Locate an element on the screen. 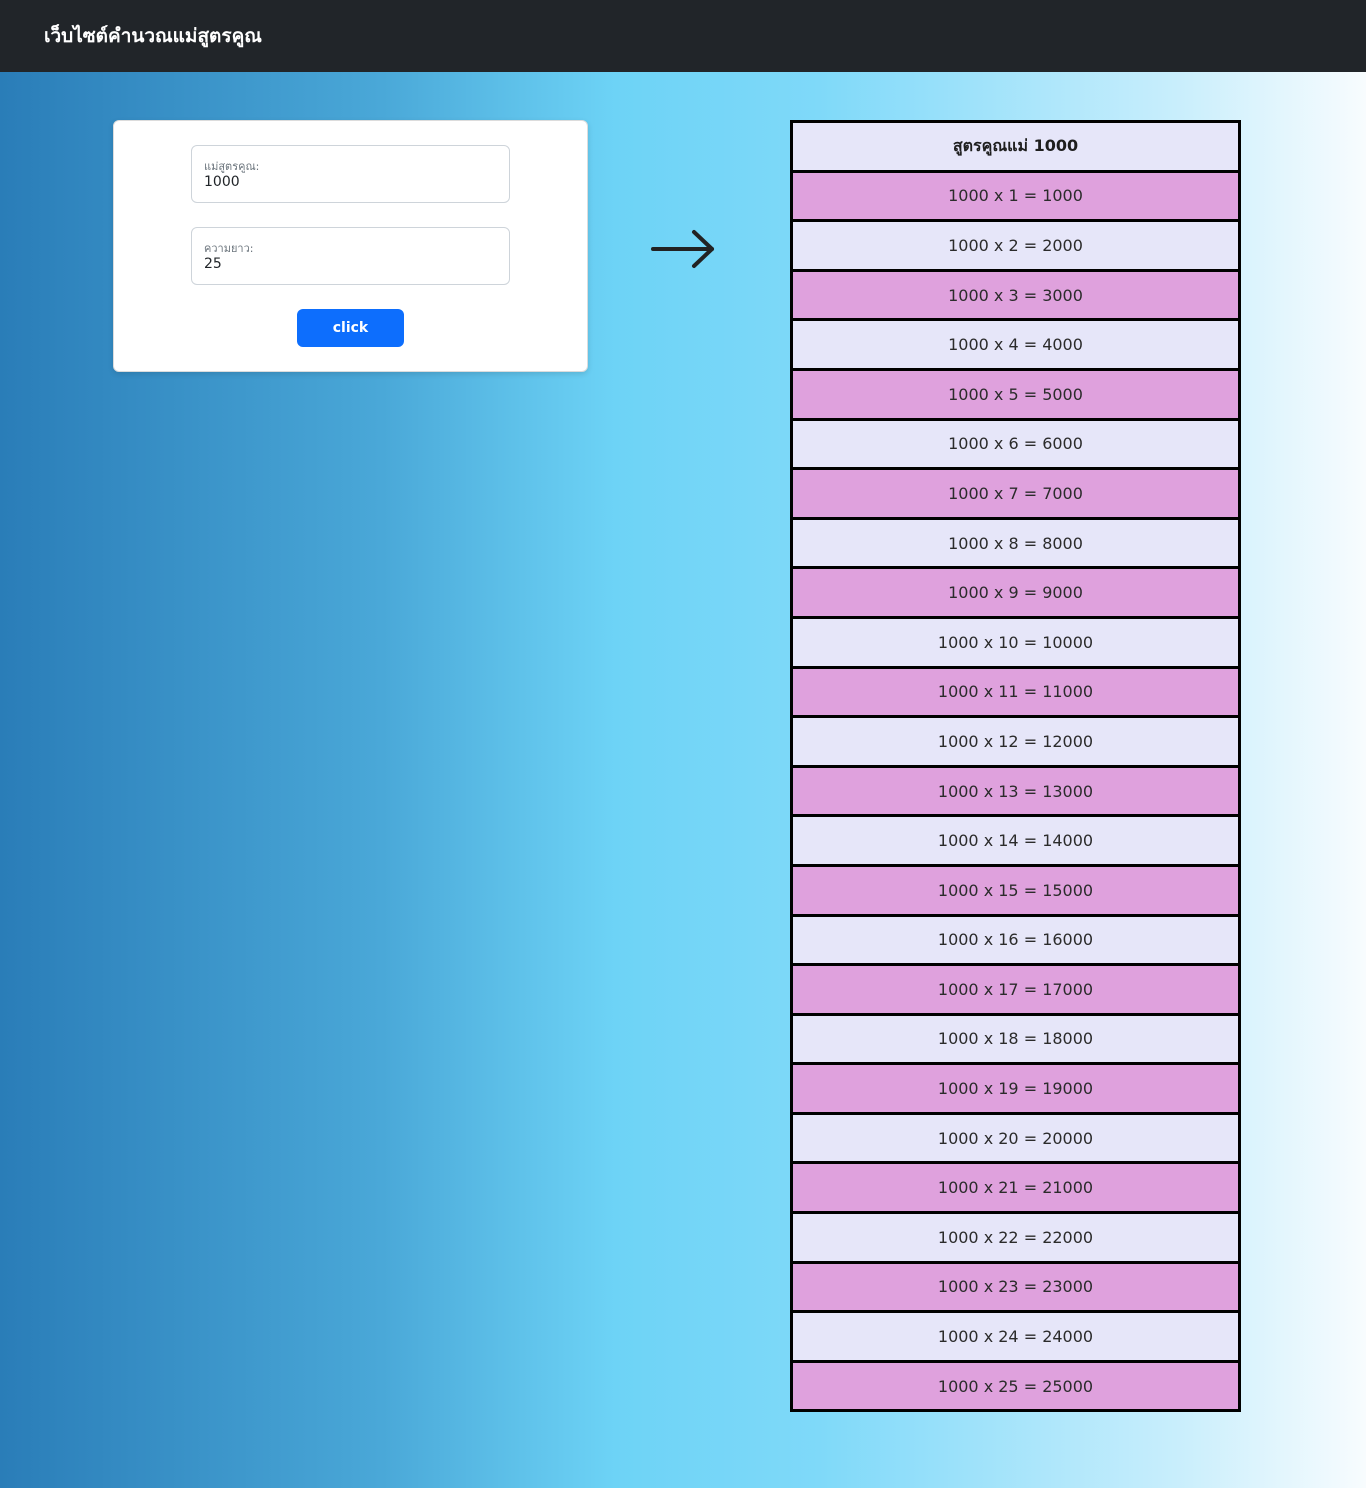 This screenshot has height=1488, width=1366. table-row: 1000 x 3 = 3000 is located at coordinates (1015, 296).